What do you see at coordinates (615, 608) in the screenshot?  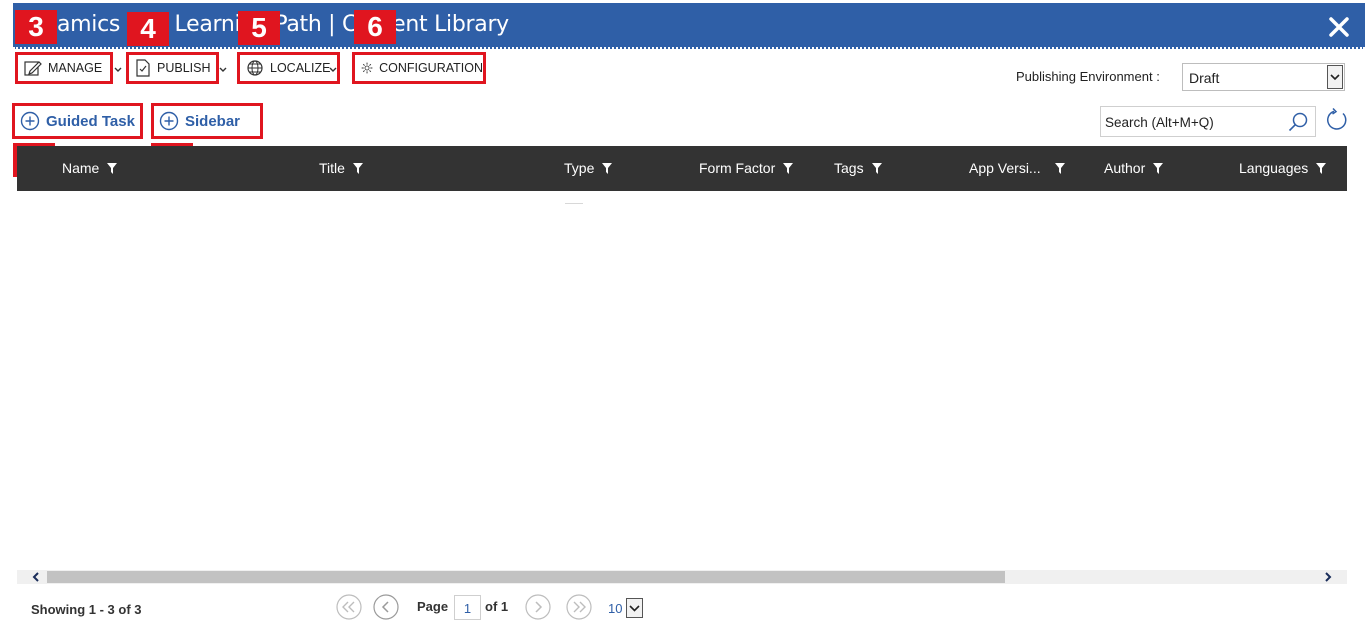 I see `page-size-value: 10` at bounding box center [615, 608].